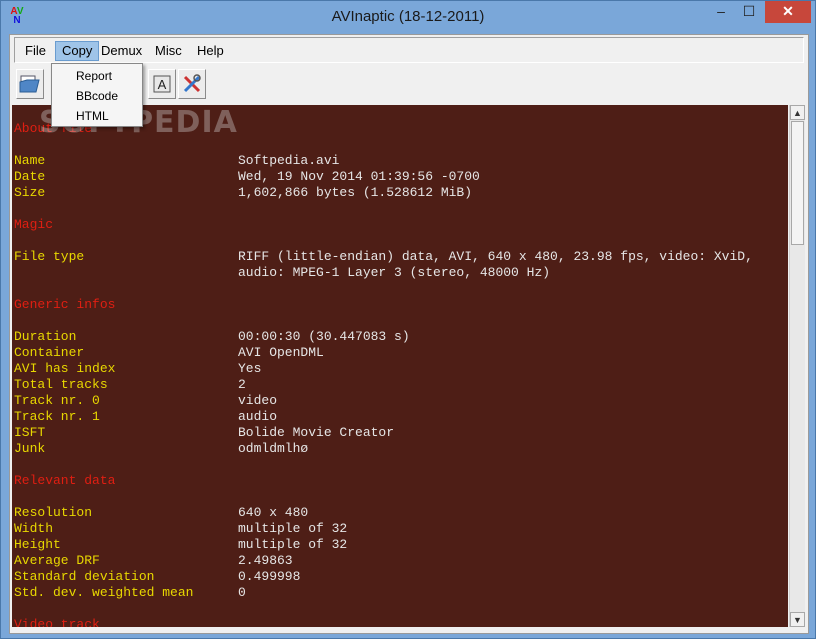 The width and height of the screenshot is (816, 639). I want to click on report-row-value: 2, so click(242, 384).